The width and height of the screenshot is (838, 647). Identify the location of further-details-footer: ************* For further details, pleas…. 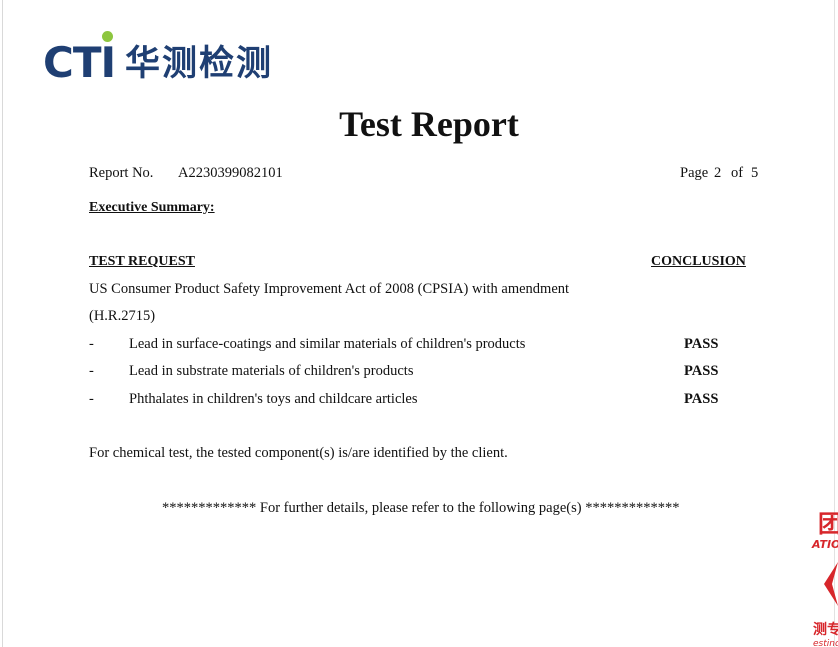
(421, 508).